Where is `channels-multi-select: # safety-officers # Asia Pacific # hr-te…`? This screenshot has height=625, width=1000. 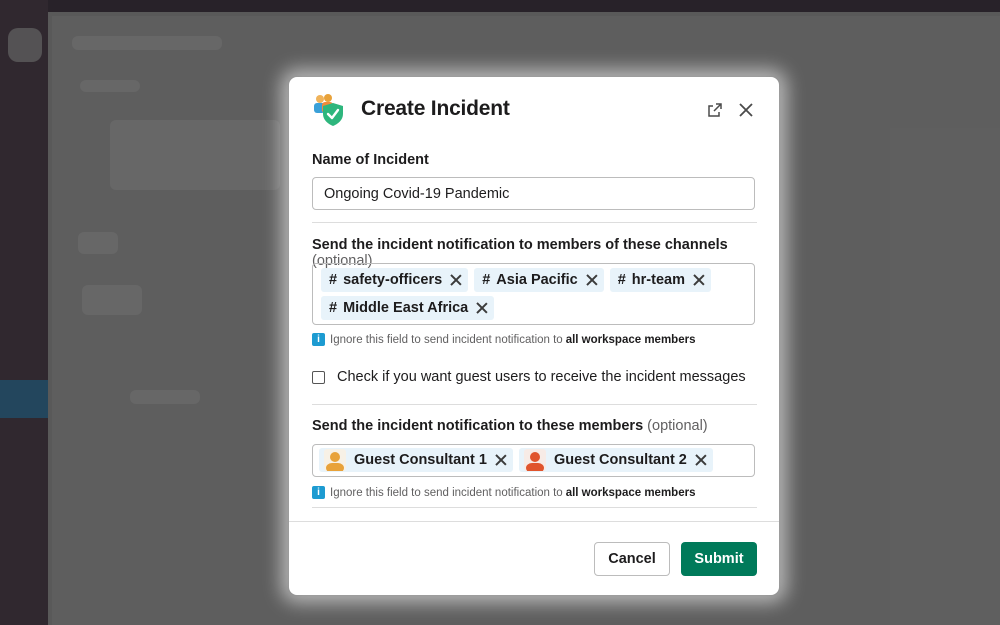
channels-multi-select: # safety-officers # Asia Pacific # hr-te… is located at coordinates (533, 294).